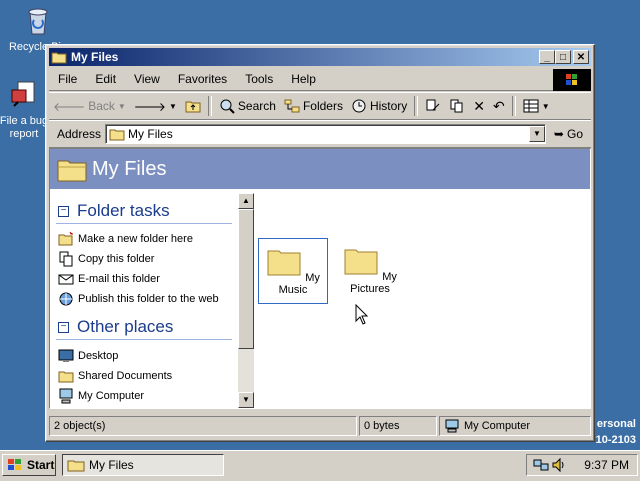 The image size is (640, 481). I want to click on task-publish-folder: Publish this folder to the web, so click(138, 299).